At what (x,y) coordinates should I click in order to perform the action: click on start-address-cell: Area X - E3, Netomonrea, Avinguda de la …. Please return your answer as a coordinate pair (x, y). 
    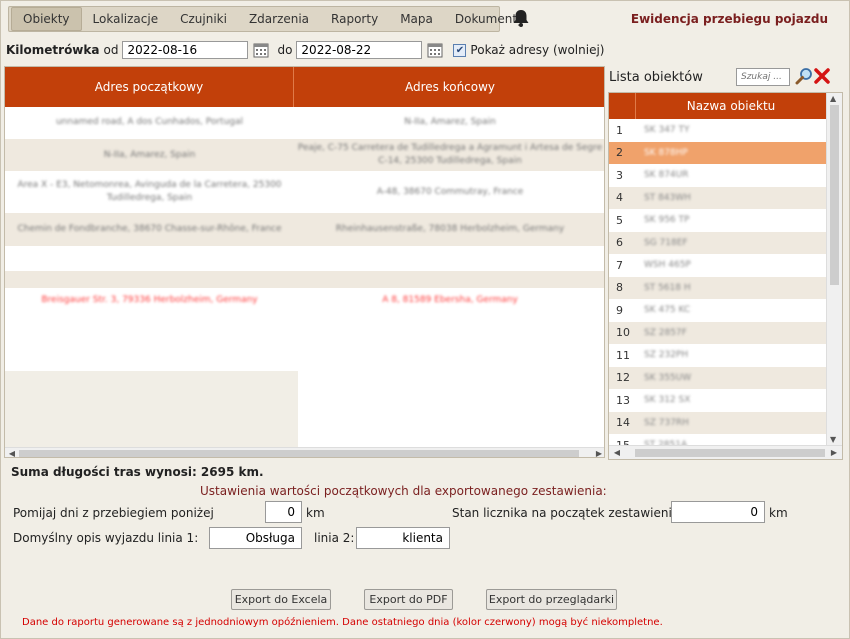
    Looking at the image, I should click on (149, 191).